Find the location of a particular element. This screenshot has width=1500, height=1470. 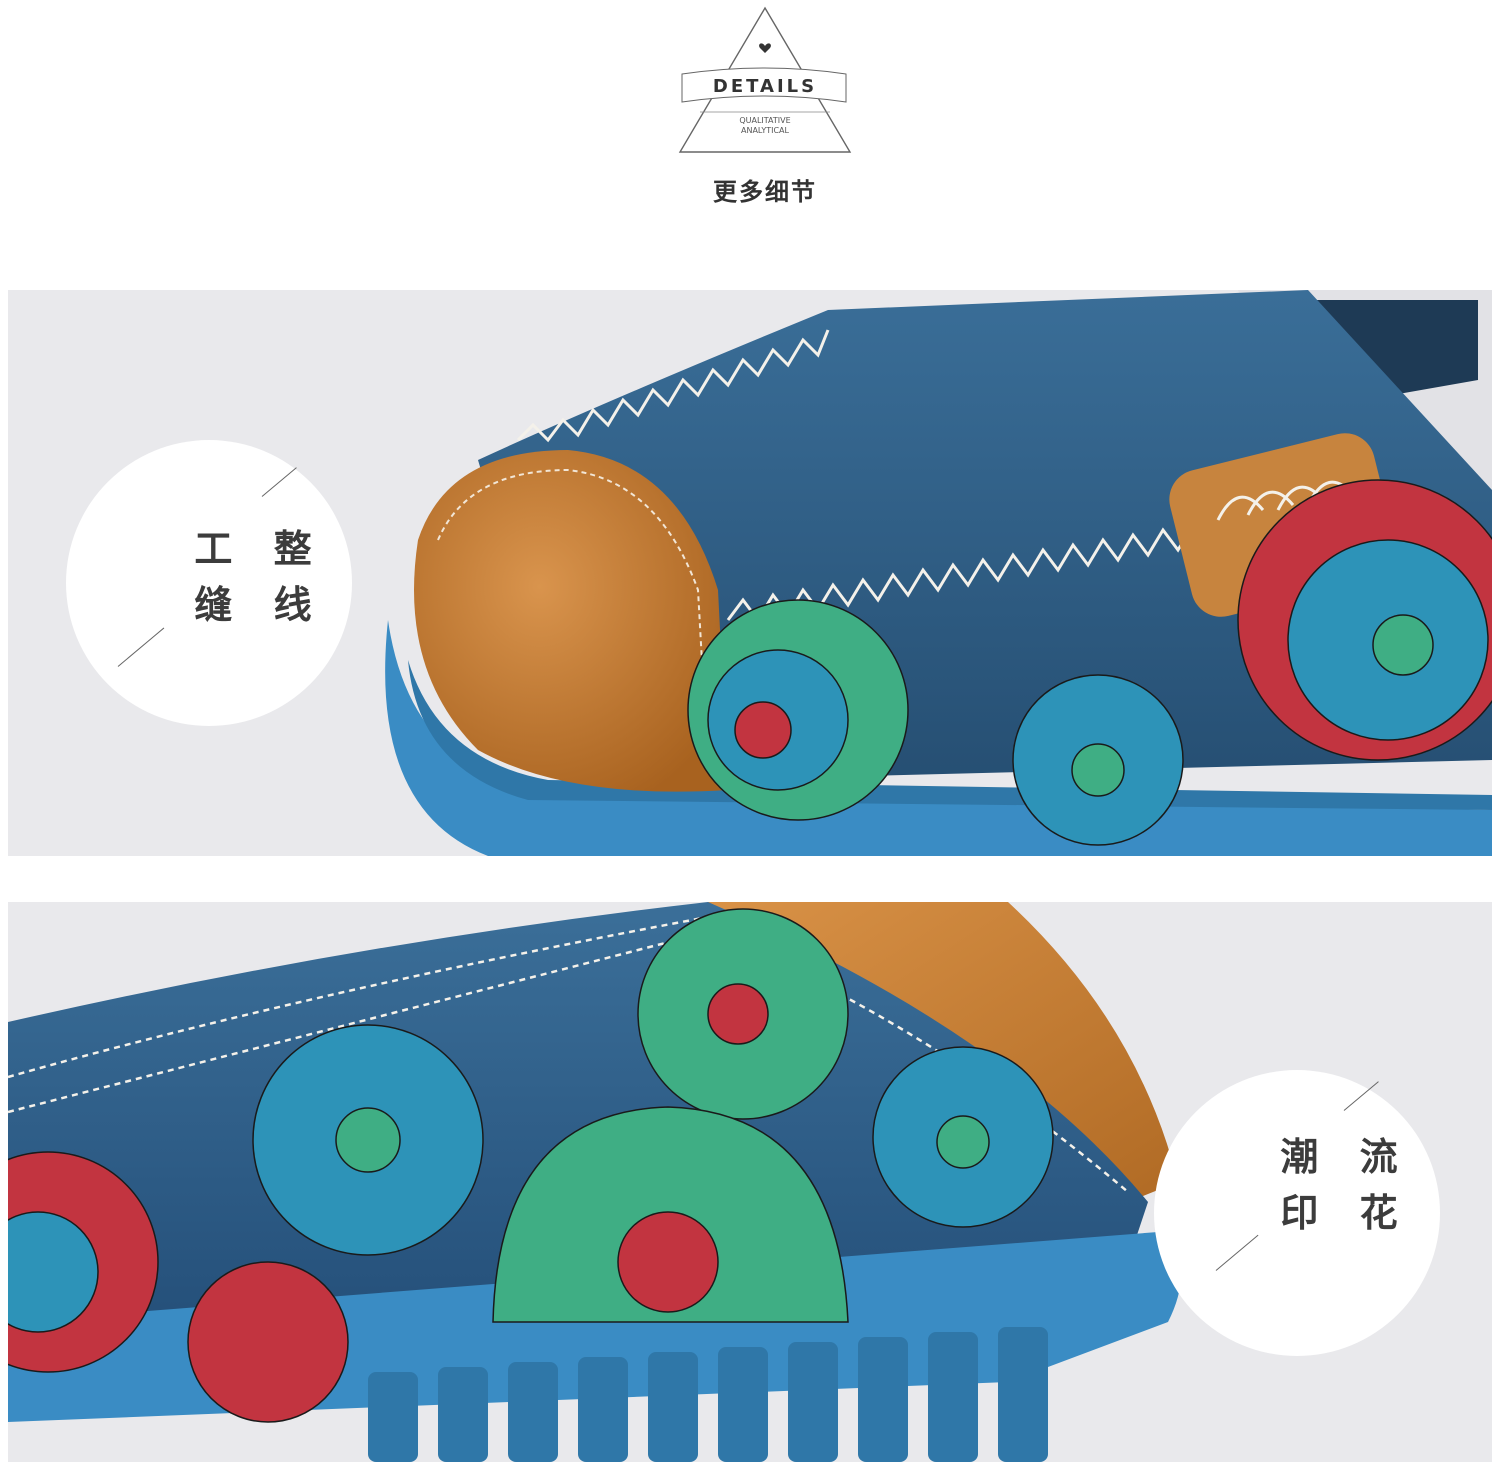

details-caption: 更多细节 is located at coordinates (765, 192).